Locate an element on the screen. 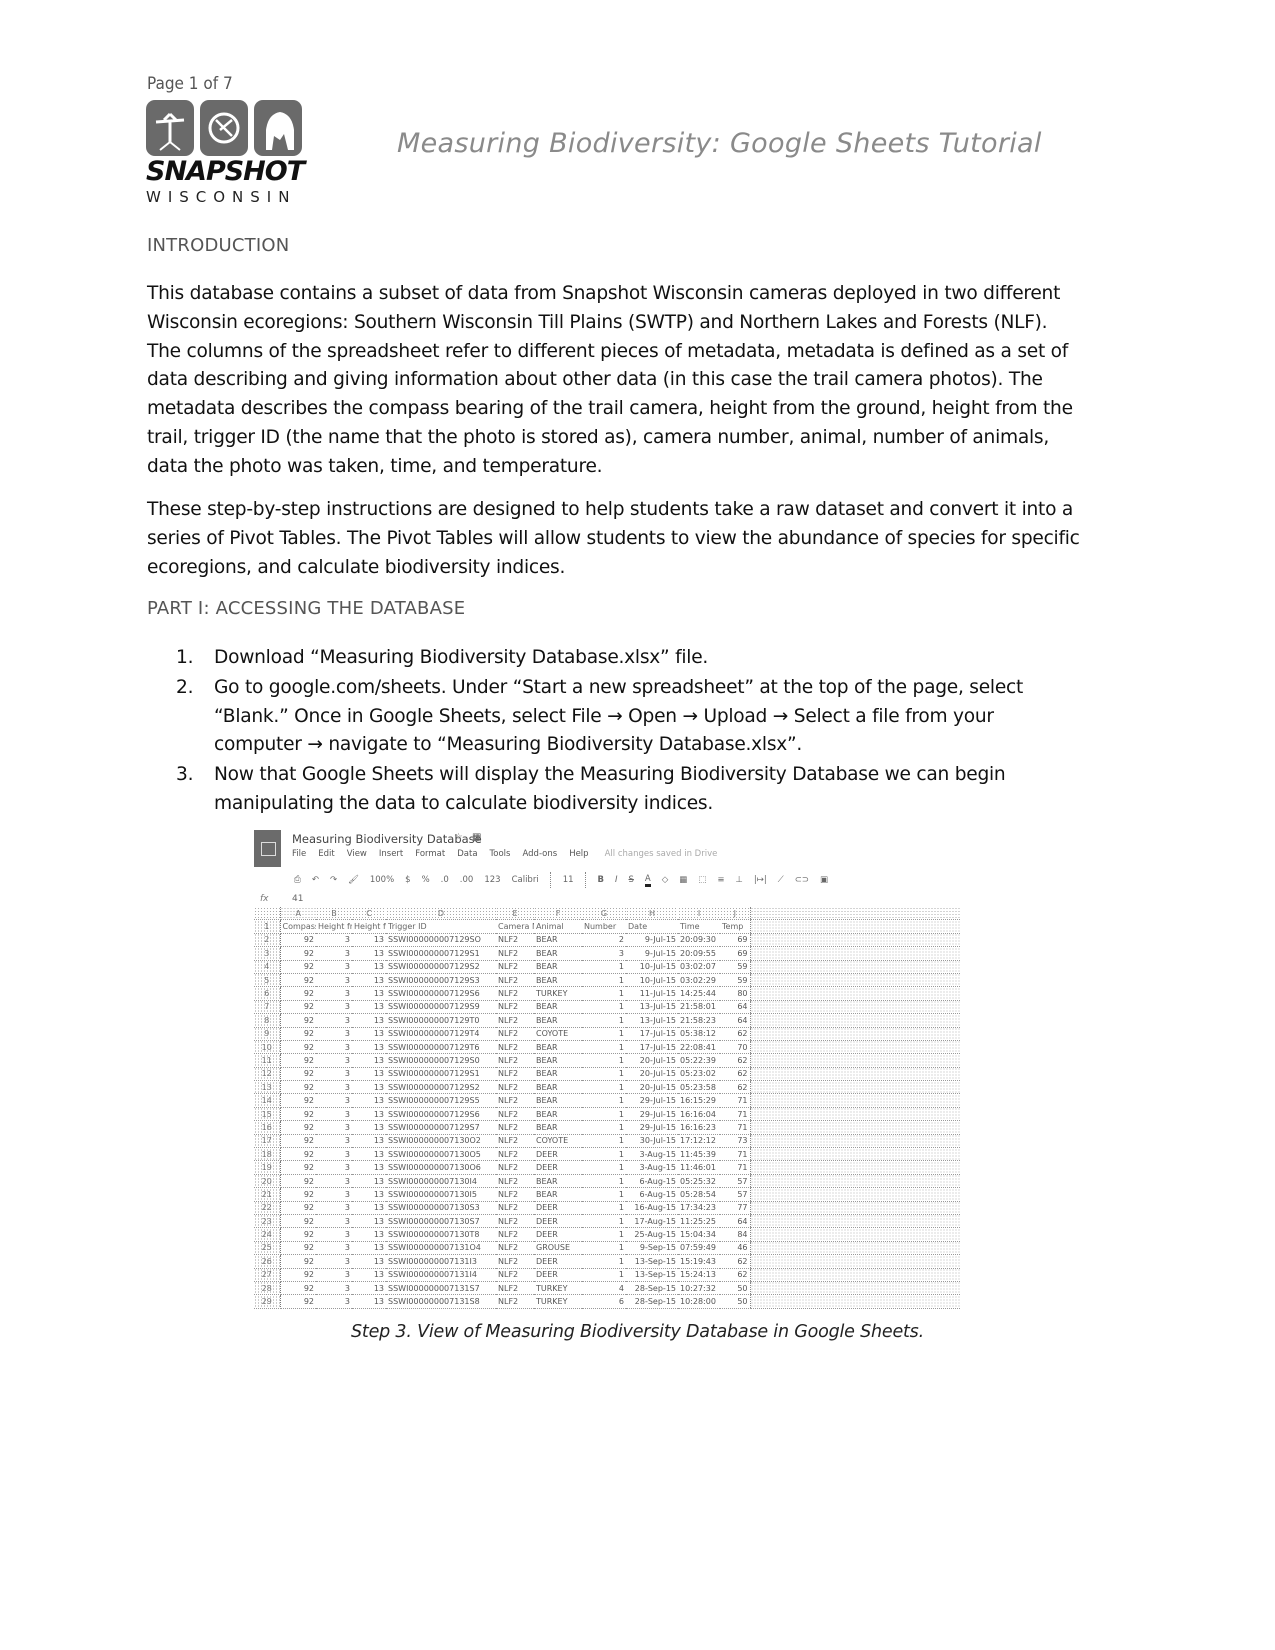  header-cell: Trigger ID is located at coordinates (441, 926).